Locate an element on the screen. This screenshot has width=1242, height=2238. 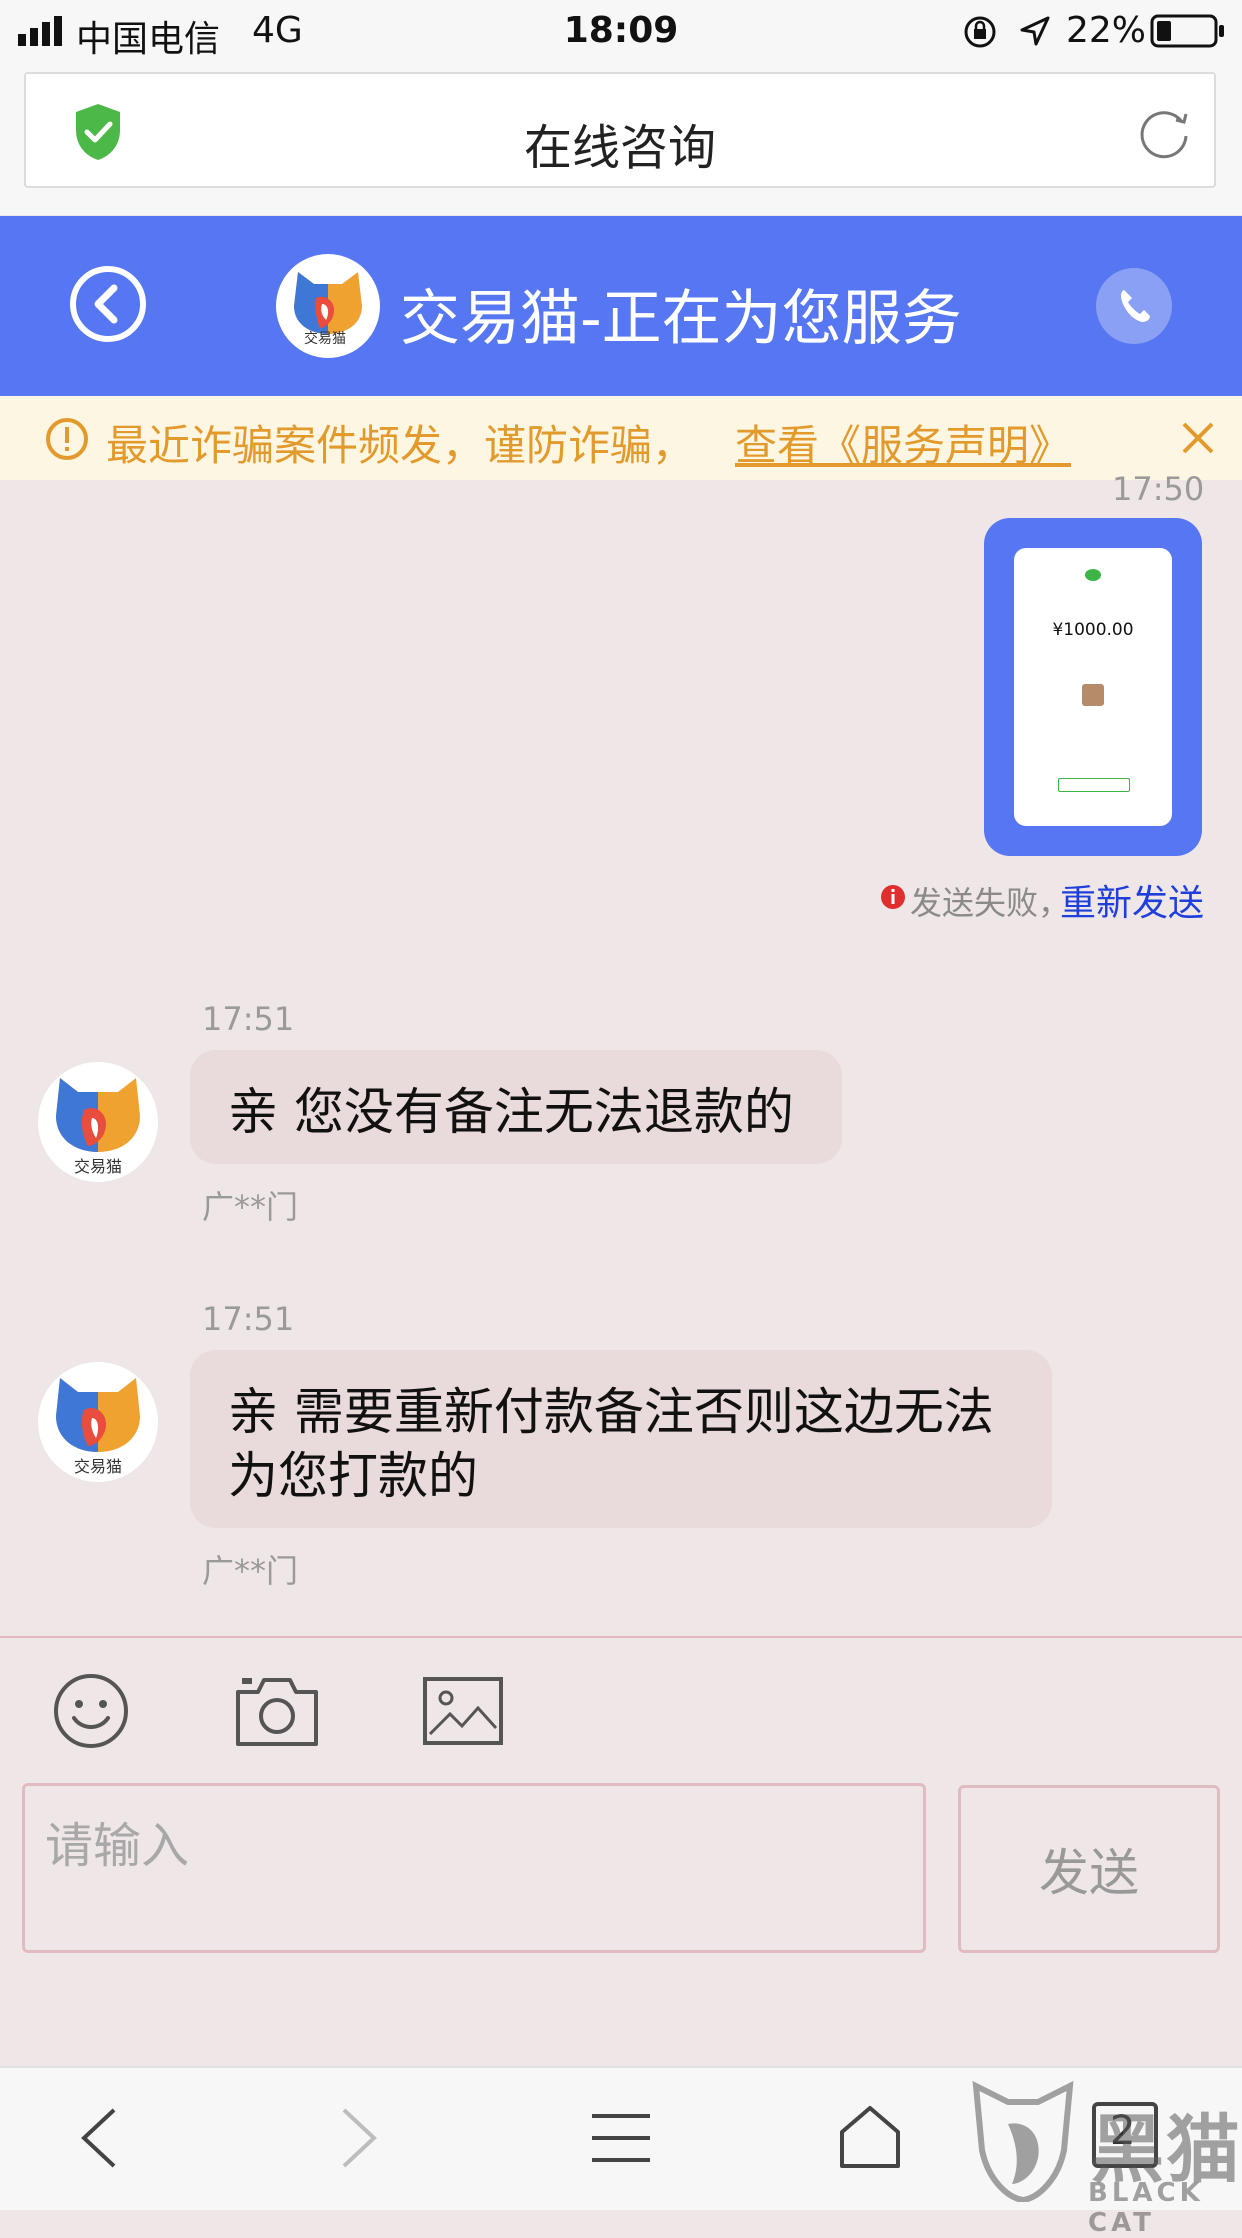
message-time: 17:50 is located at coordinates (1158, 489).